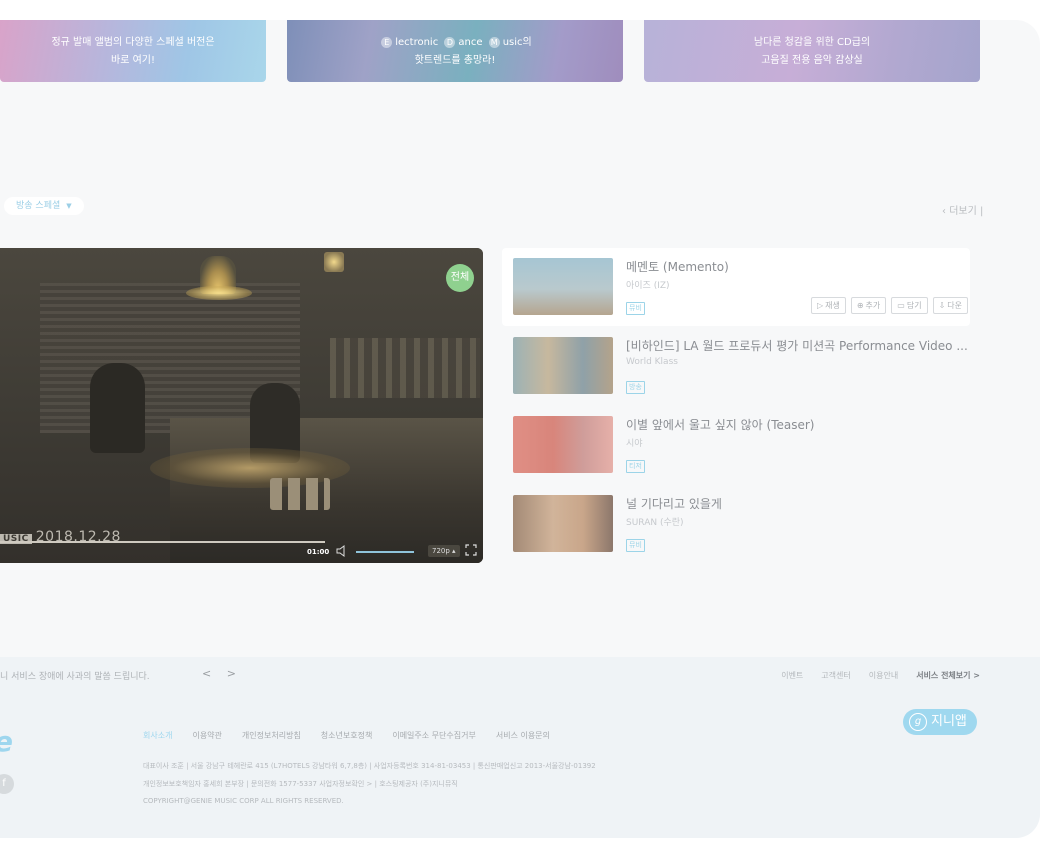 Image resolution: width=1061 pixels, height=860 pixels. Describe the element at coordinates (517, 42) in the screenshot. I see `banner-word: usic의` at that location.